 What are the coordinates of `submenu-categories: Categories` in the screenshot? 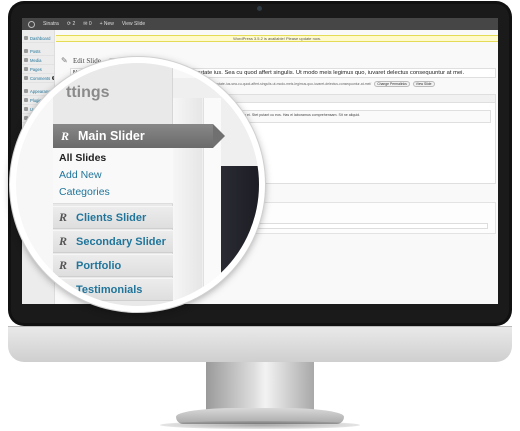 It's located at (84, 192).